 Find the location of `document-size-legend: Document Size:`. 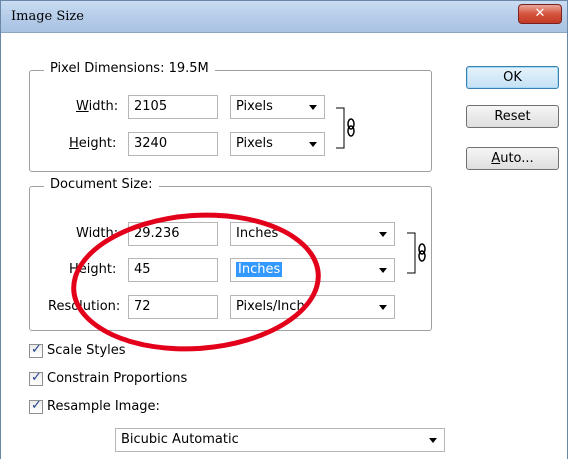

document-size-legend: Document Size: is located at coordinates (101, 184).